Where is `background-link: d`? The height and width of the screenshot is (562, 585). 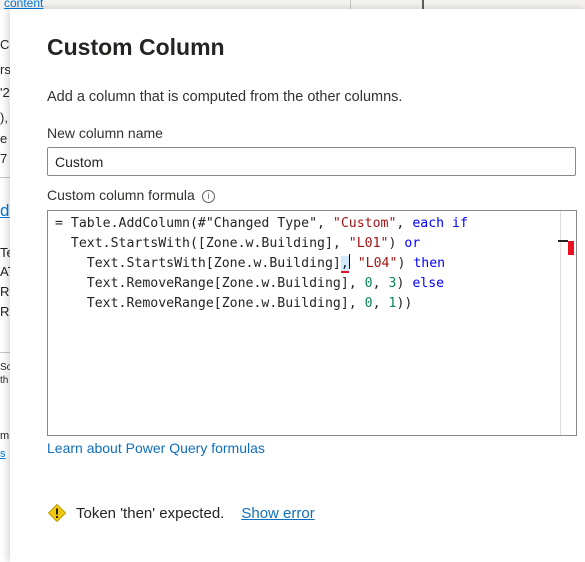 background-link: d is located at coordinates (5, 210).